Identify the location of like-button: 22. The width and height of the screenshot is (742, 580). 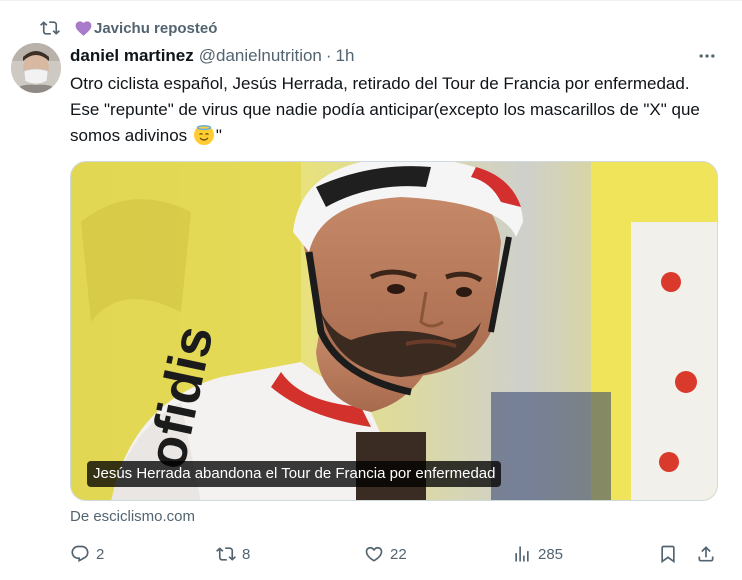
(385, 554).